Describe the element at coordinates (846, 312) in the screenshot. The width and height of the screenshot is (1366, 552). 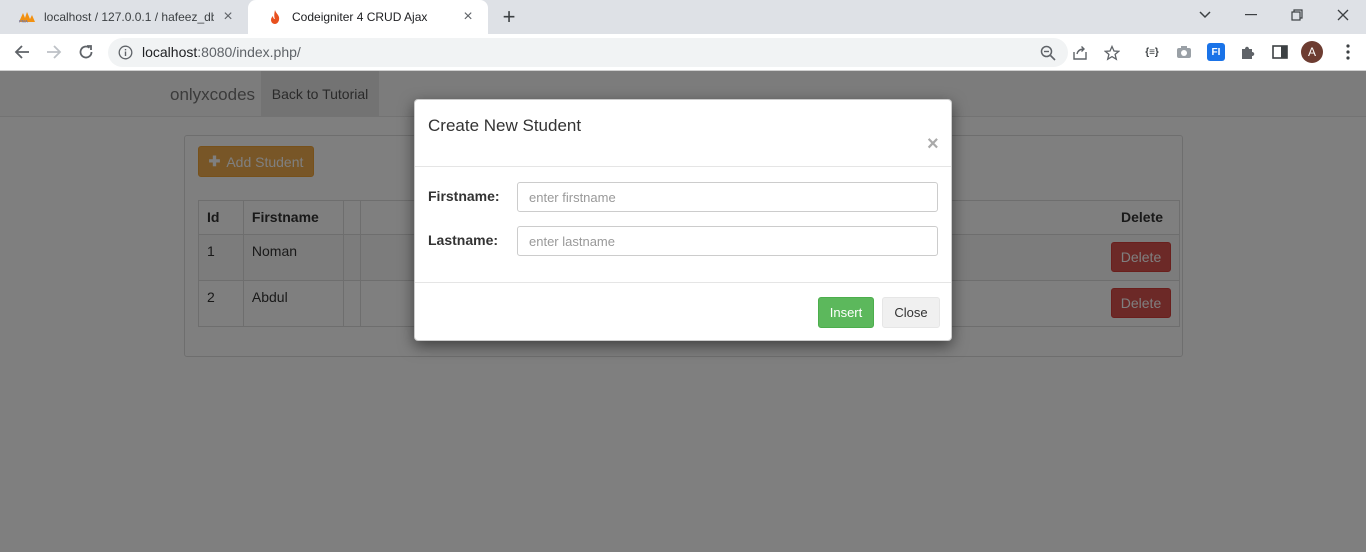
I see `insert-button: Insert` at that location.